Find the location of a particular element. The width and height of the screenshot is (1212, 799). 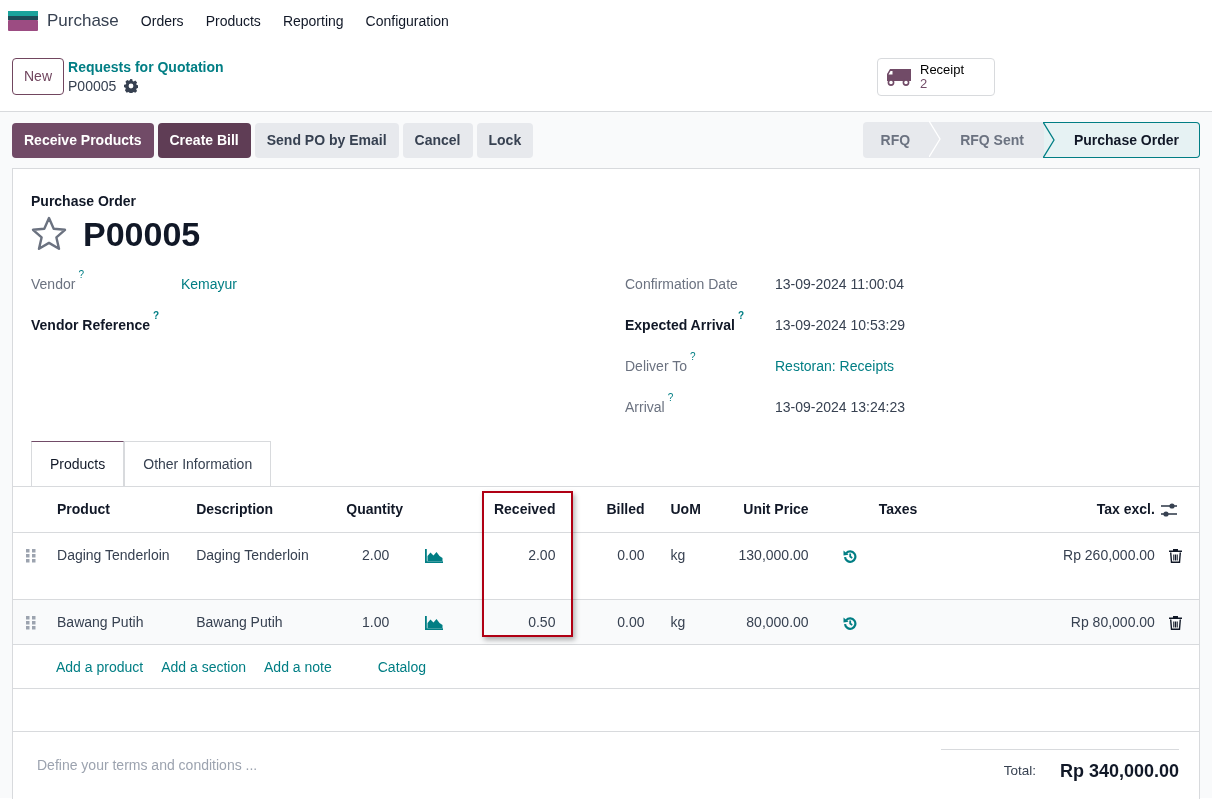

column-header: Quantity is located at coordinates (375, 509).